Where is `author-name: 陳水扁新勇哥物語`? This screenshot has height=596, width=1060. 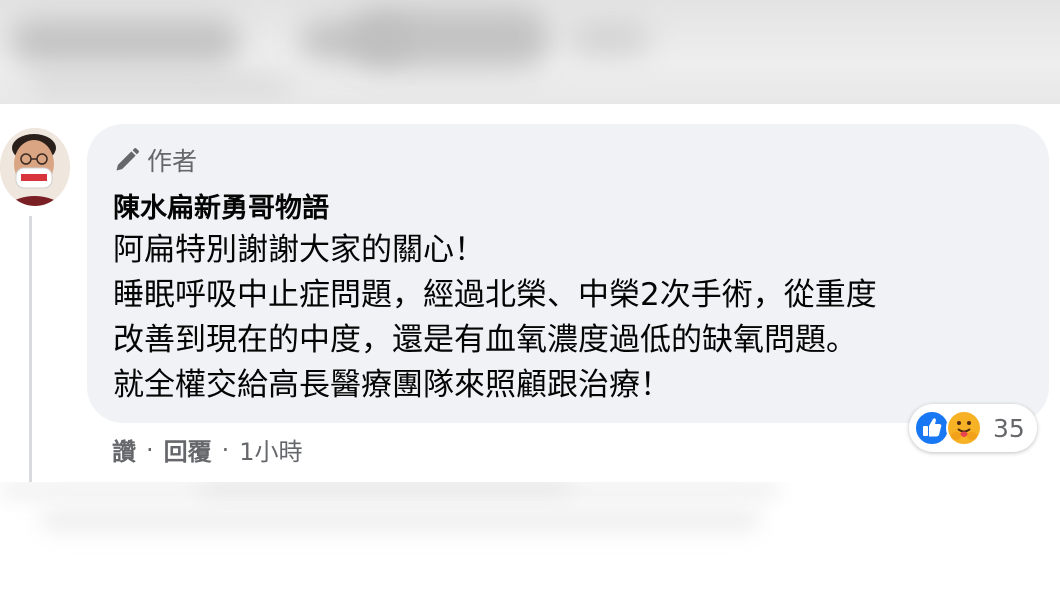 author-name: 陳水扁新勇哥物語 is located at coordinates (221, 205).